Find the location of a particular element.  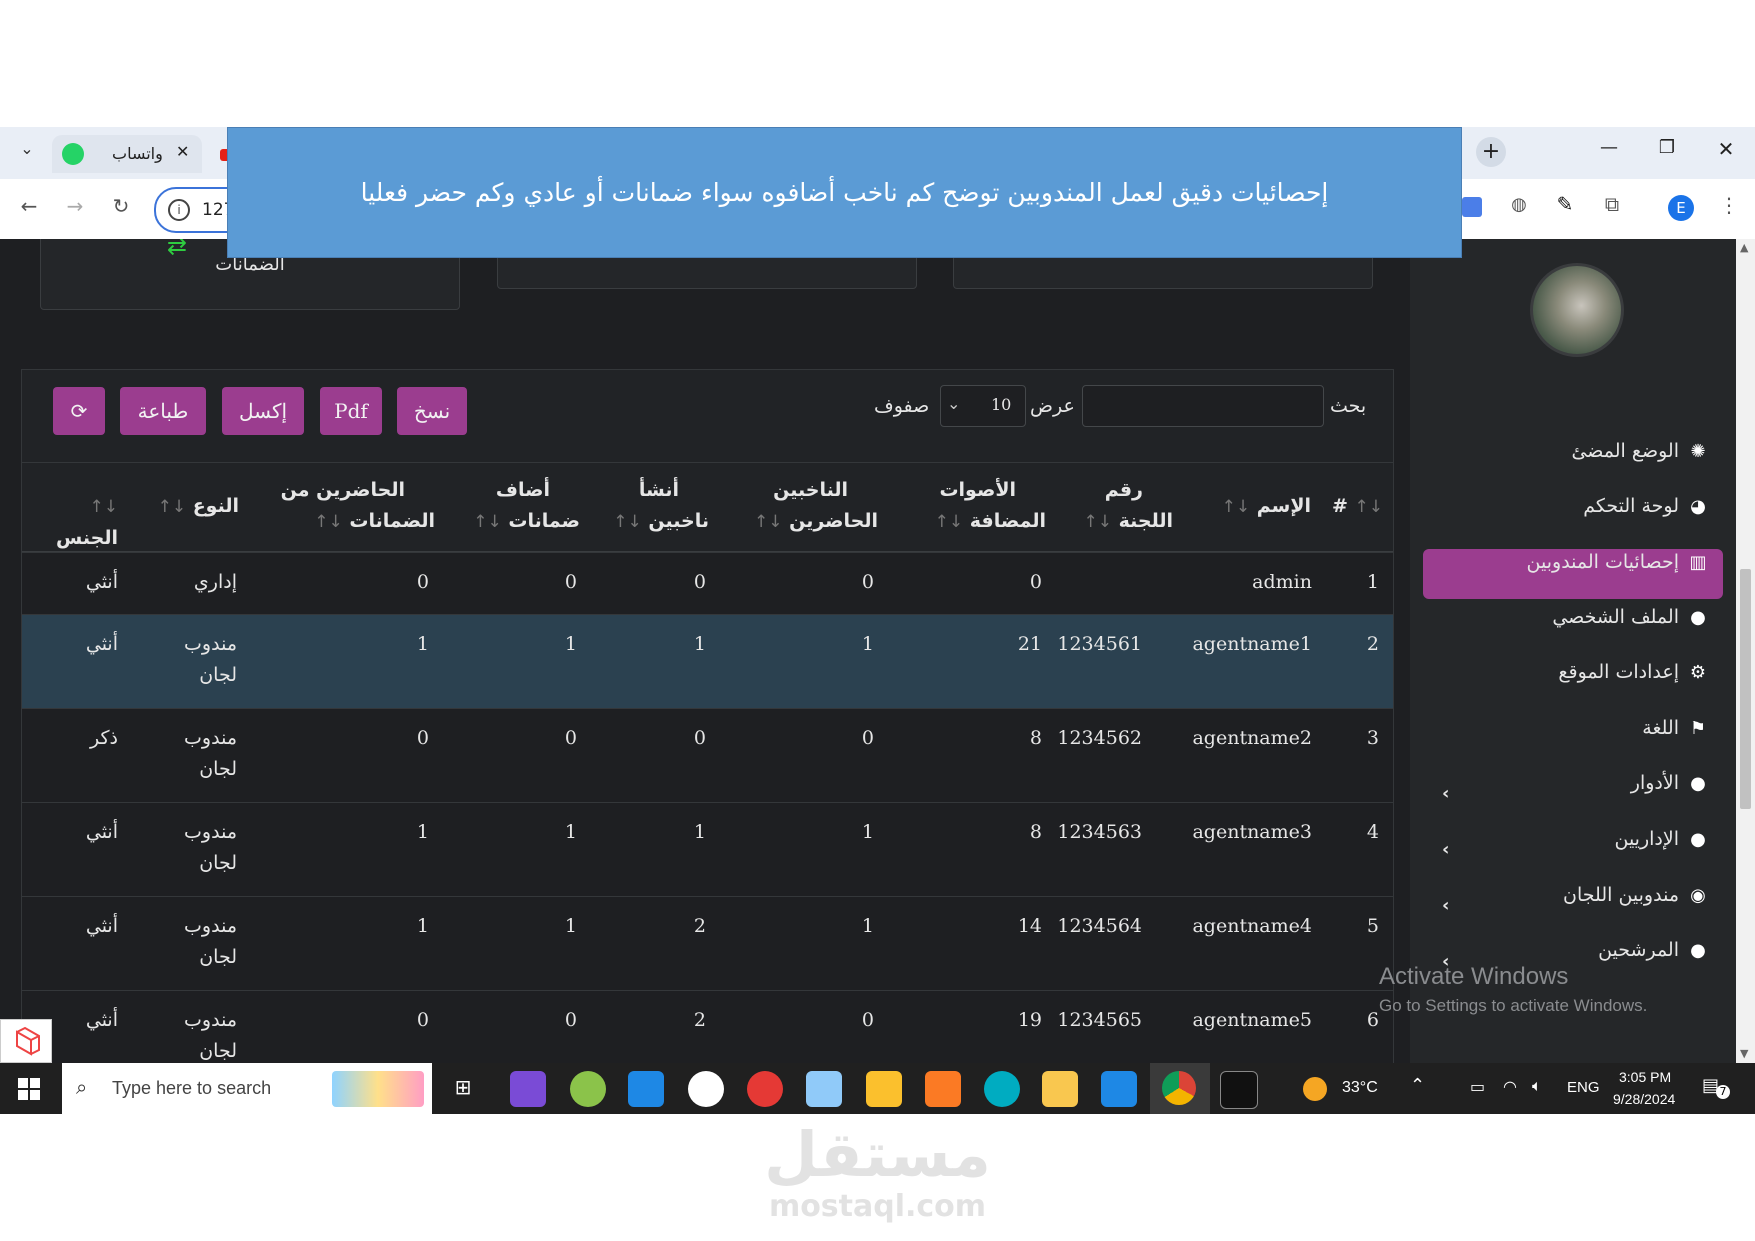

extensions-icon: ⧉ is located at coordinates (1612, 204).